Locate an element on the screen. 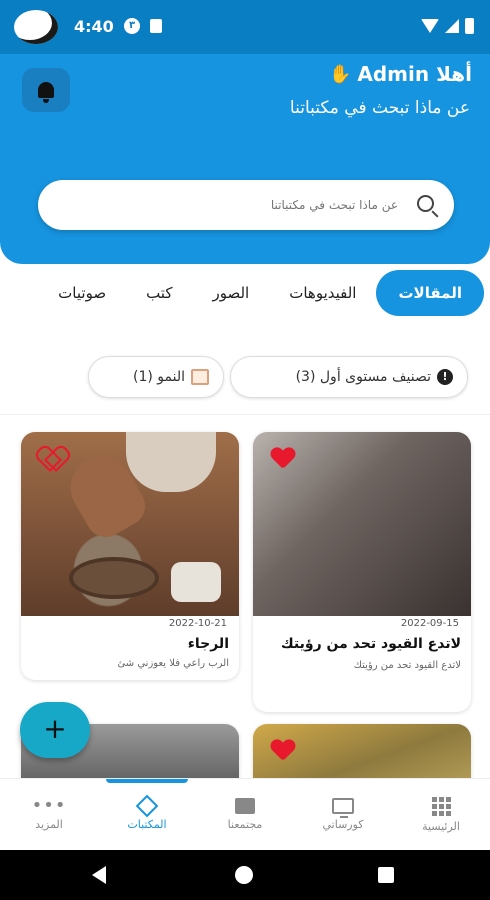 This screenshot has width=490, height=900. filter-chip-category: ! تصنيف مستوى أول (3) is located at coordinates (349, 377).